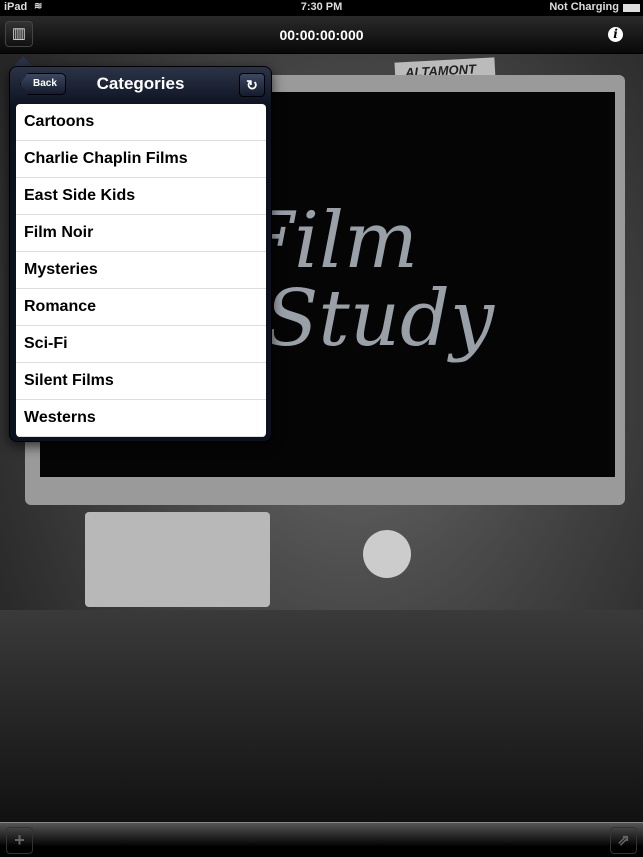 This screenshot has height=857, width=643. I want to click on film-study-logo: Film Study, so click(367, 280).